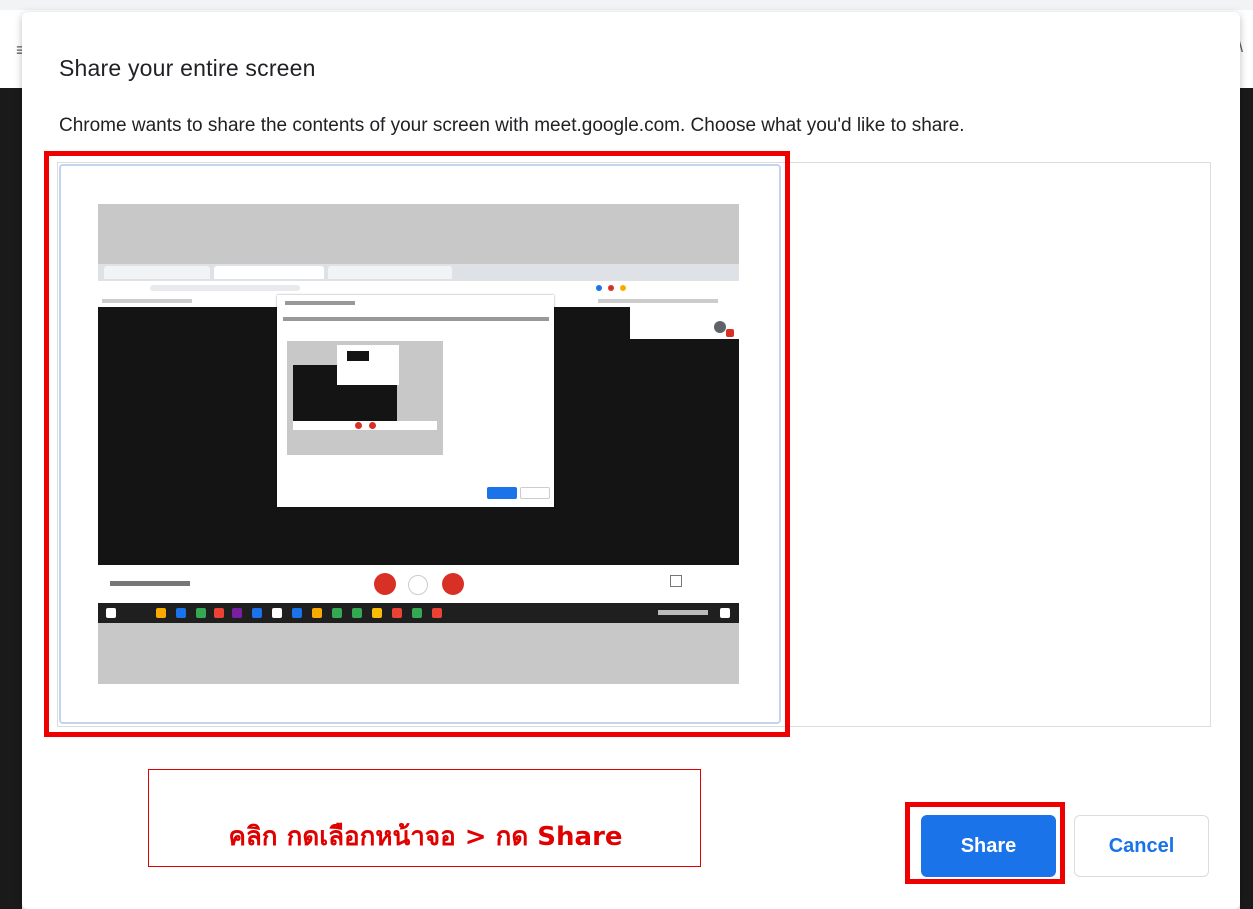  I want to click on browser-background-top, so click(626, 5).